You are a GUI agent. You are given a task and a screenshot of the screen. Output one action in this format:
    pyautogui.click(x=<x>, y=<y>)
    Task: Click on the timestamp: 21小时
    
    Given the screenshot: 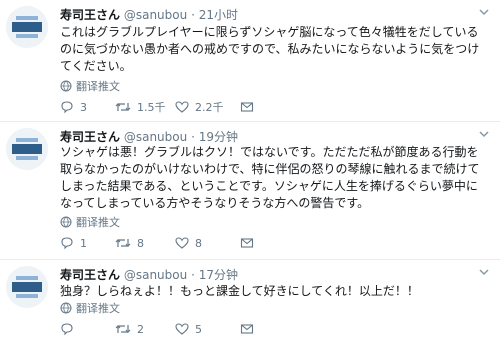 What is the action you would take?
    pyautogui.click(x=218, y=15)
    